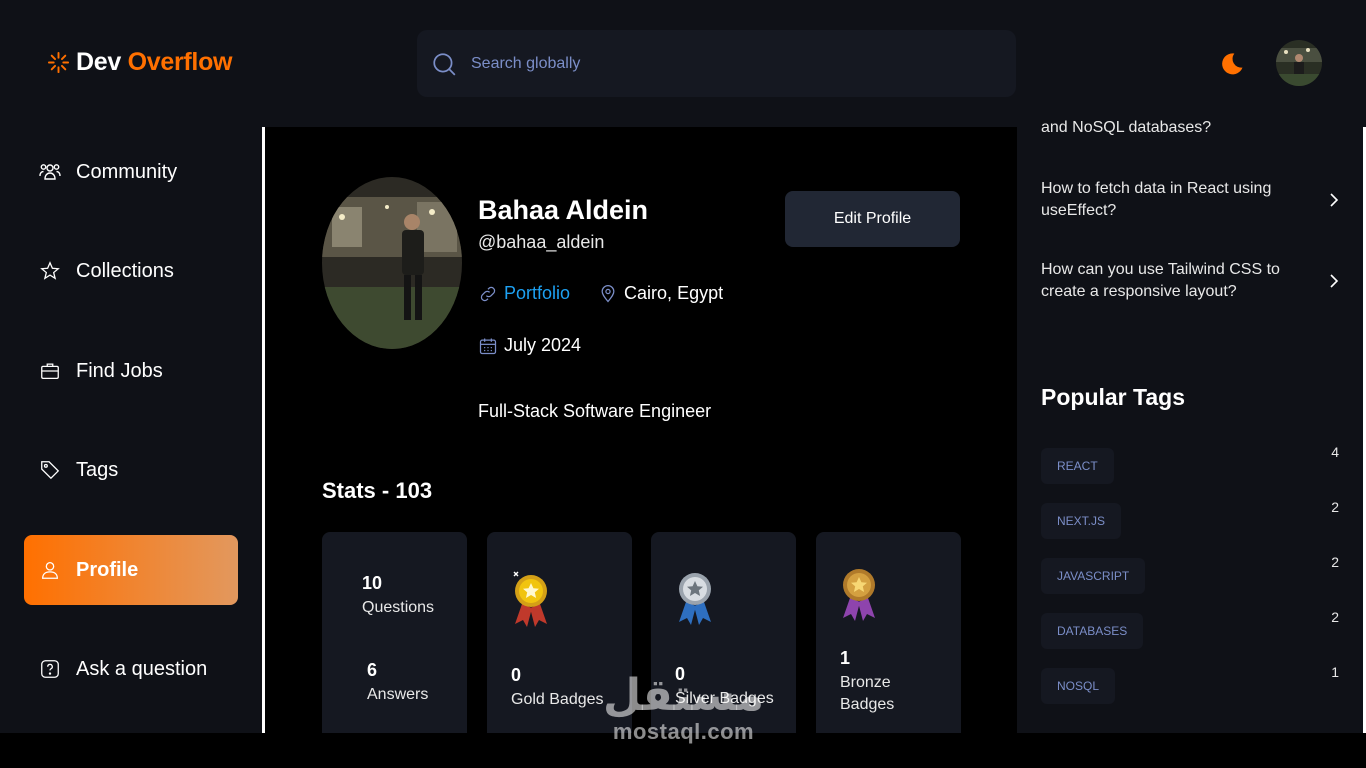  What do you see at coordinates (1191, 574) in the screenshot?
I see `popular-tag-row: JAVASCRIPT 2` at bounding box center [1191, 574].